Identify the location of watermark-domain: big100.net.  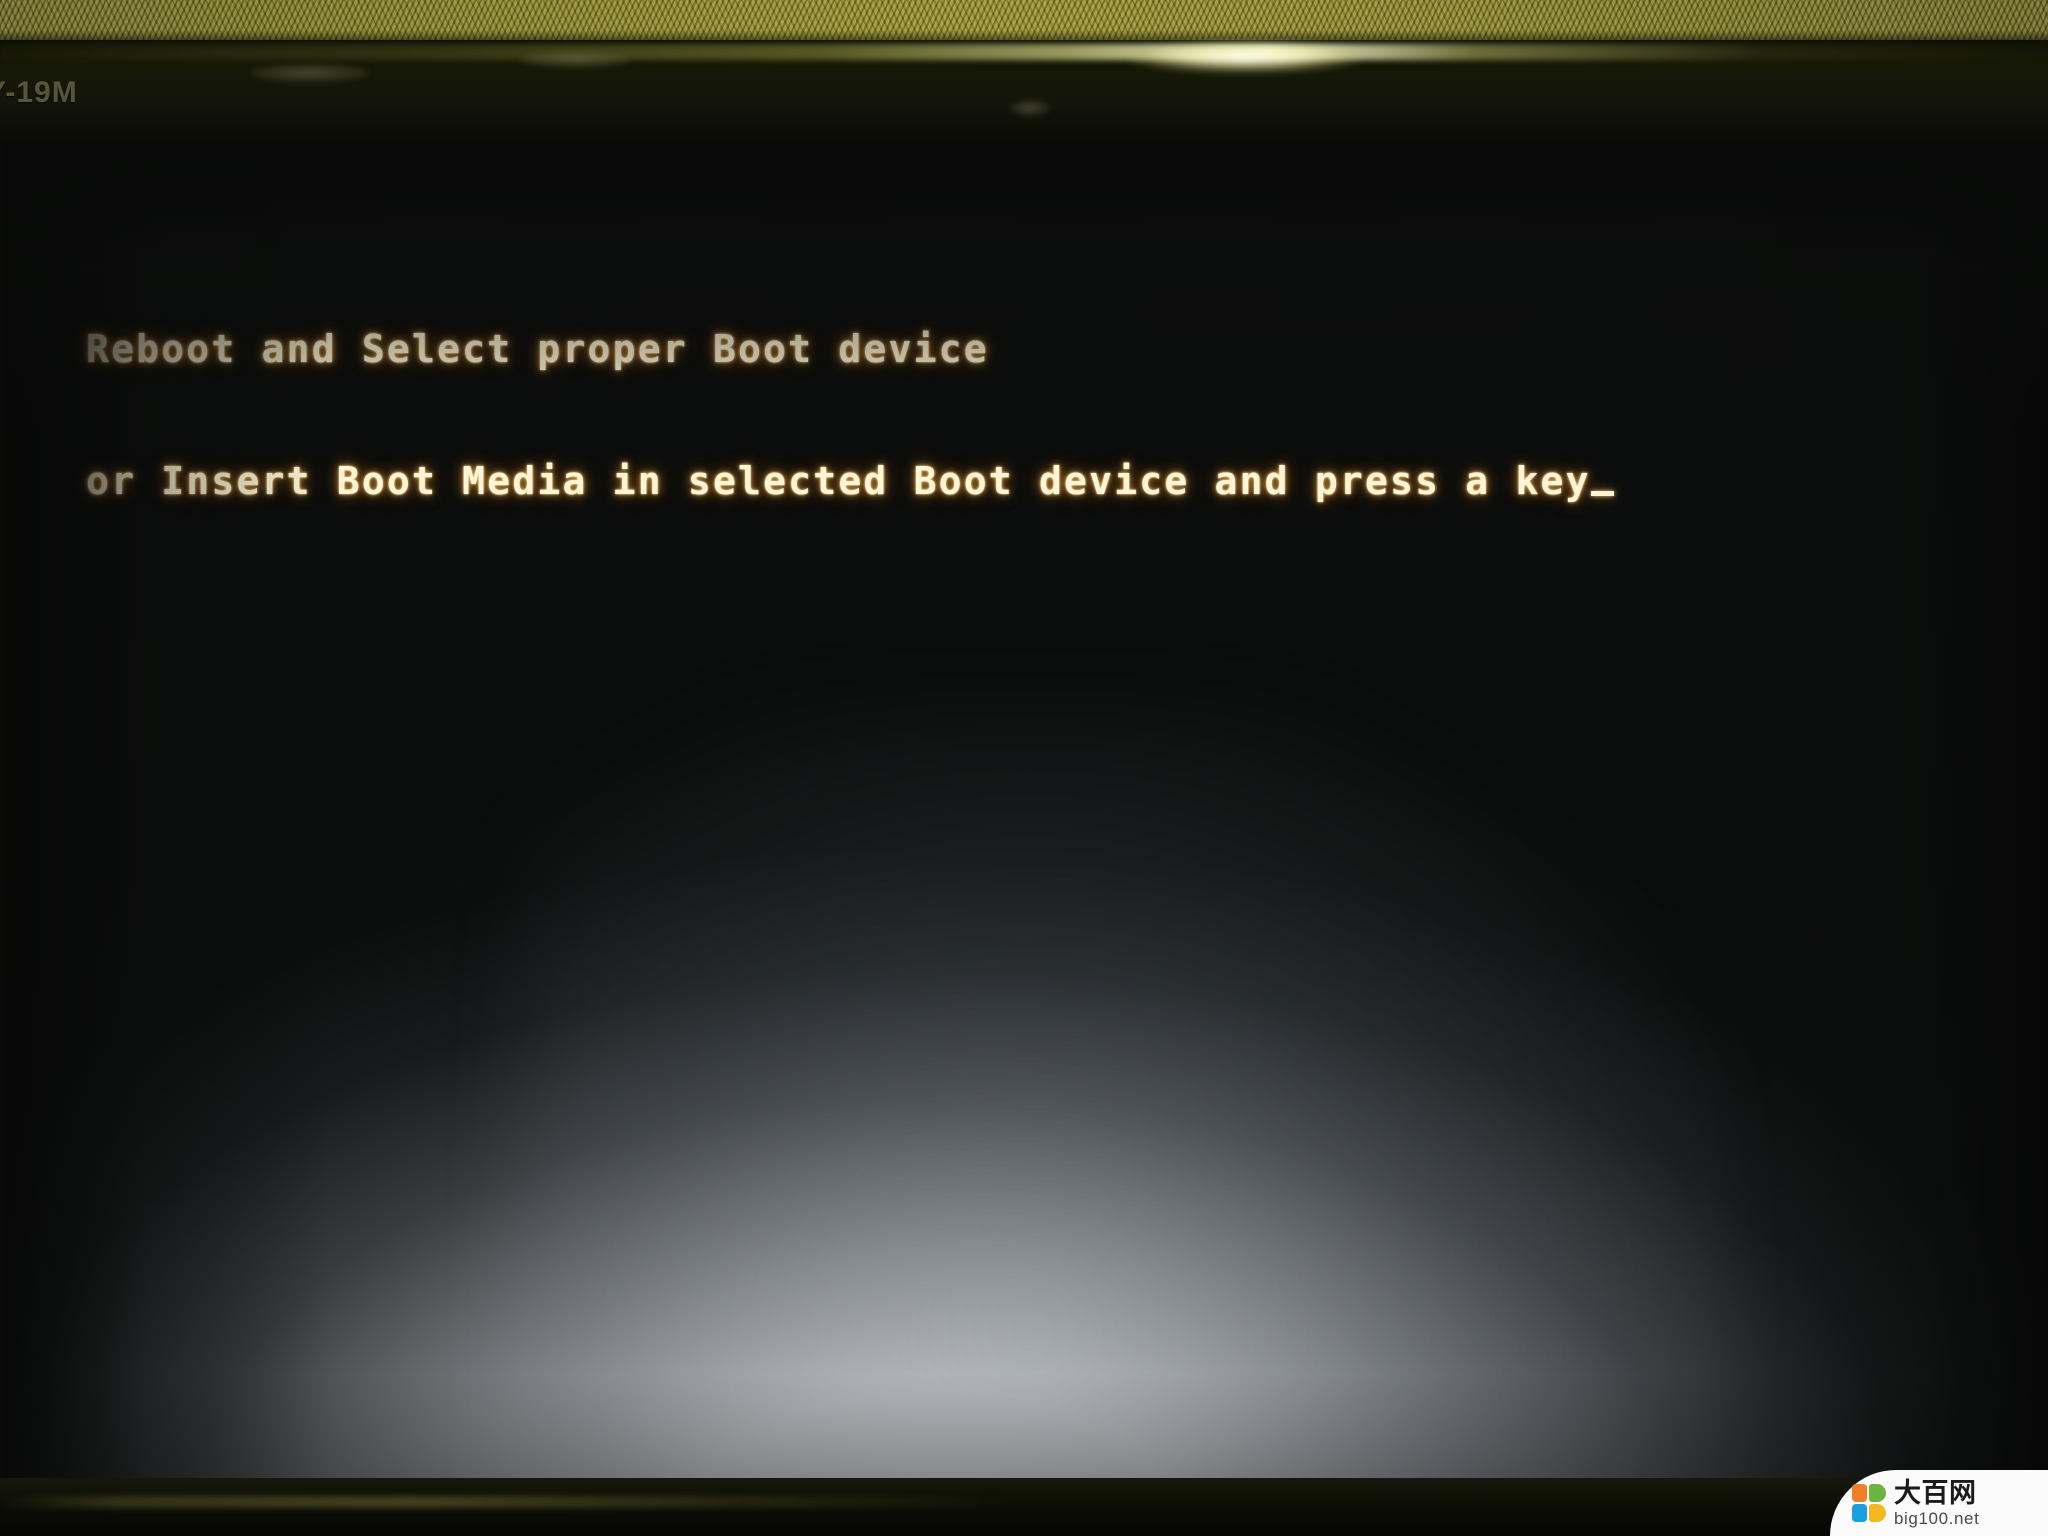
(1937, 1518).